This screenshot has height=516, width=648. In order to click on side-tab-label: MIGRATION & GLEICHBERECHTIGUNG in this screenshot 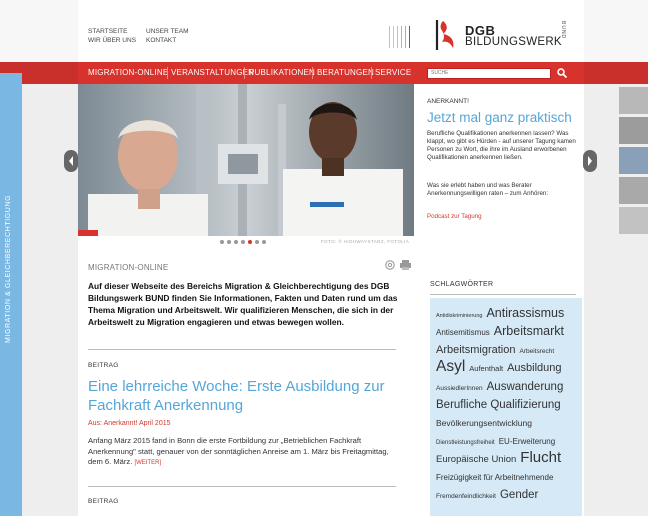, I will do `click(8, 268)`.